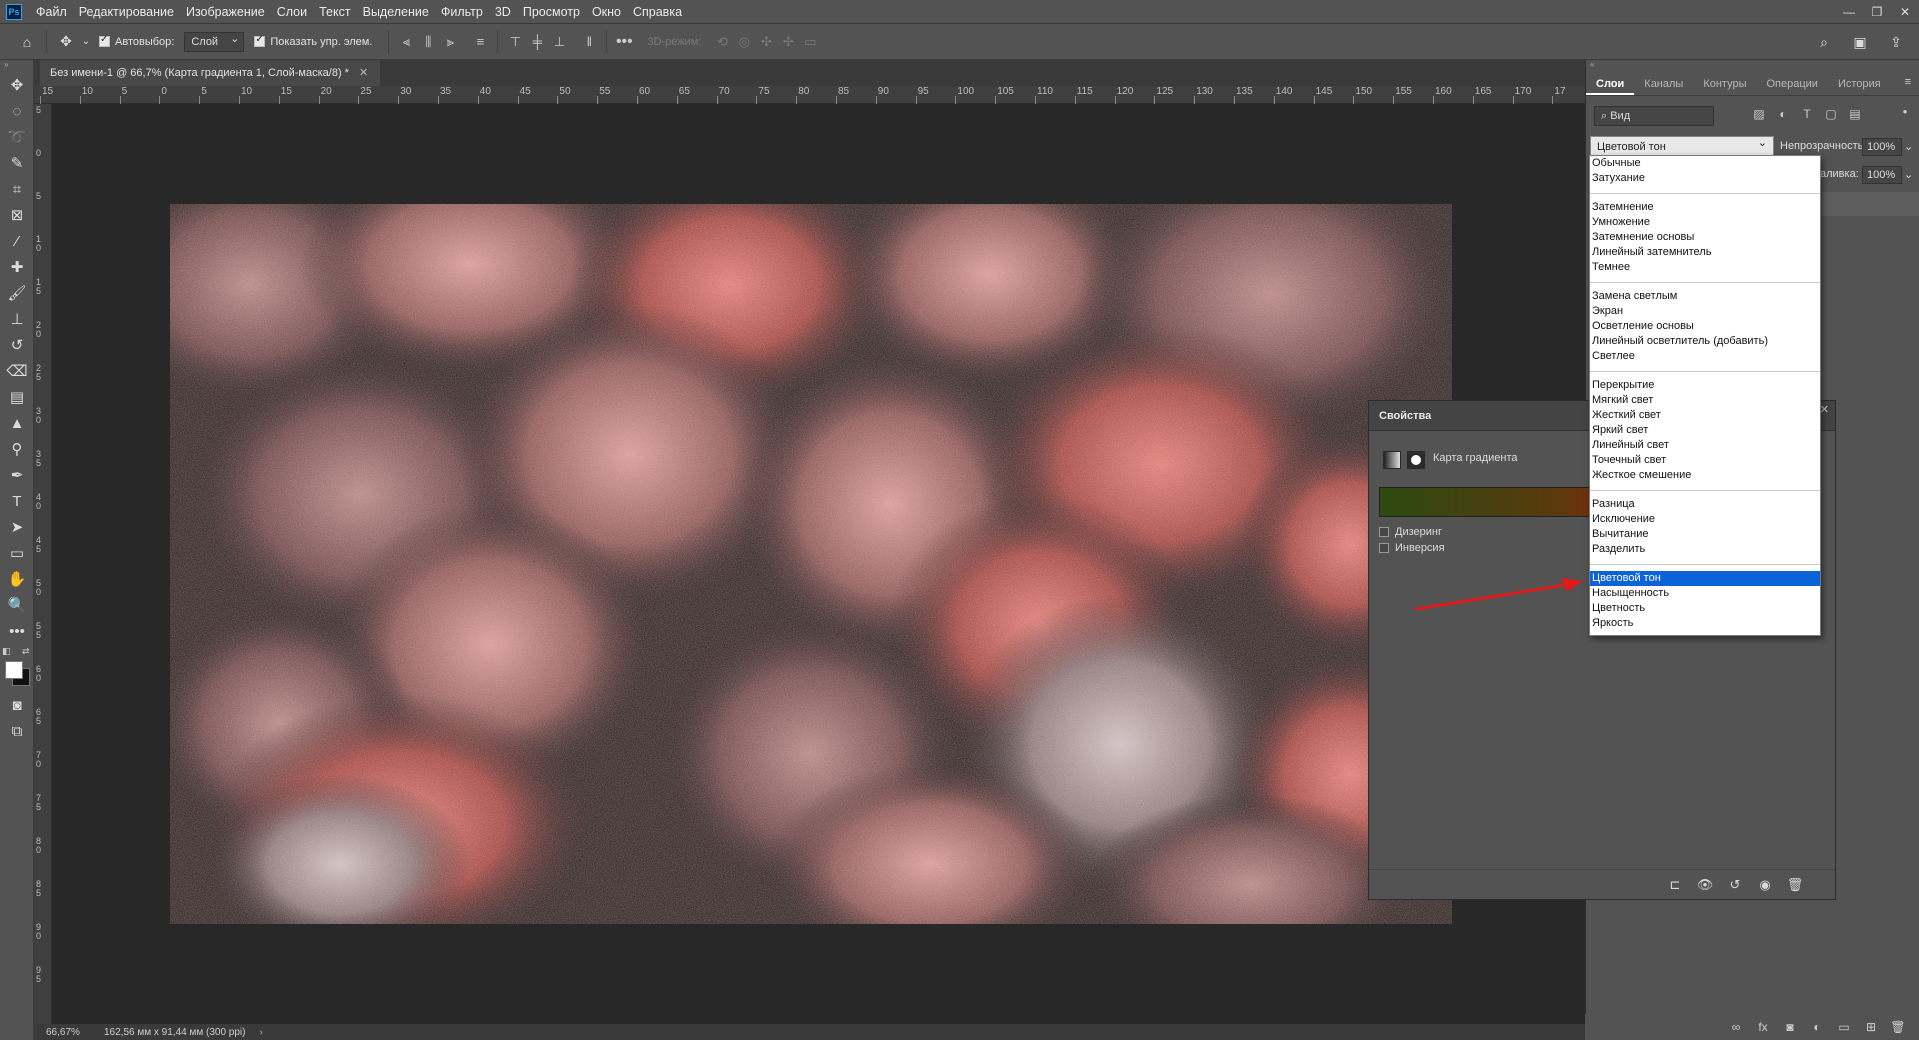  What do you see at coordinates (1792, 83) in the screenshot?
I see `panel-tab: Операции` at bounding box center [1792, 83].